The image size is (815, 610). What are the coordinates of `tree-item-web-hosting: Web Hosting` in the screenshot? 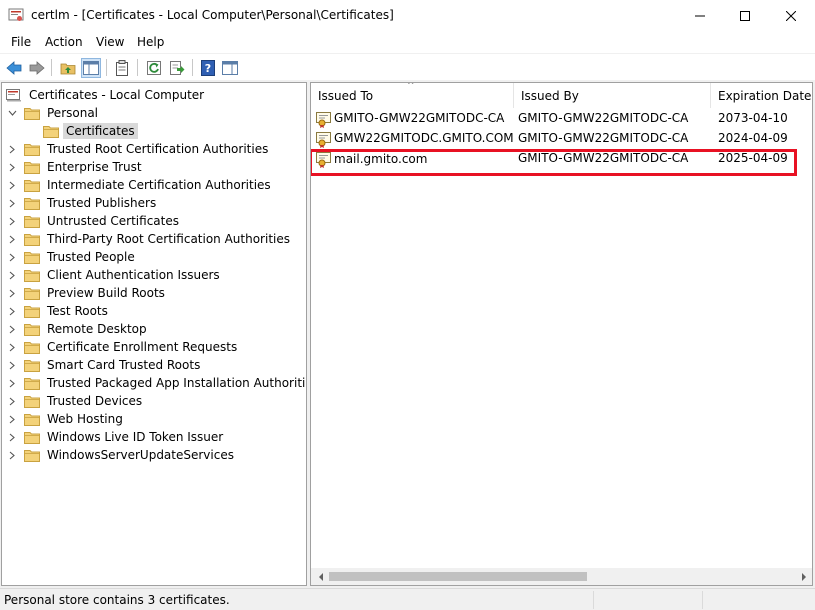 It's located at (66, 419).